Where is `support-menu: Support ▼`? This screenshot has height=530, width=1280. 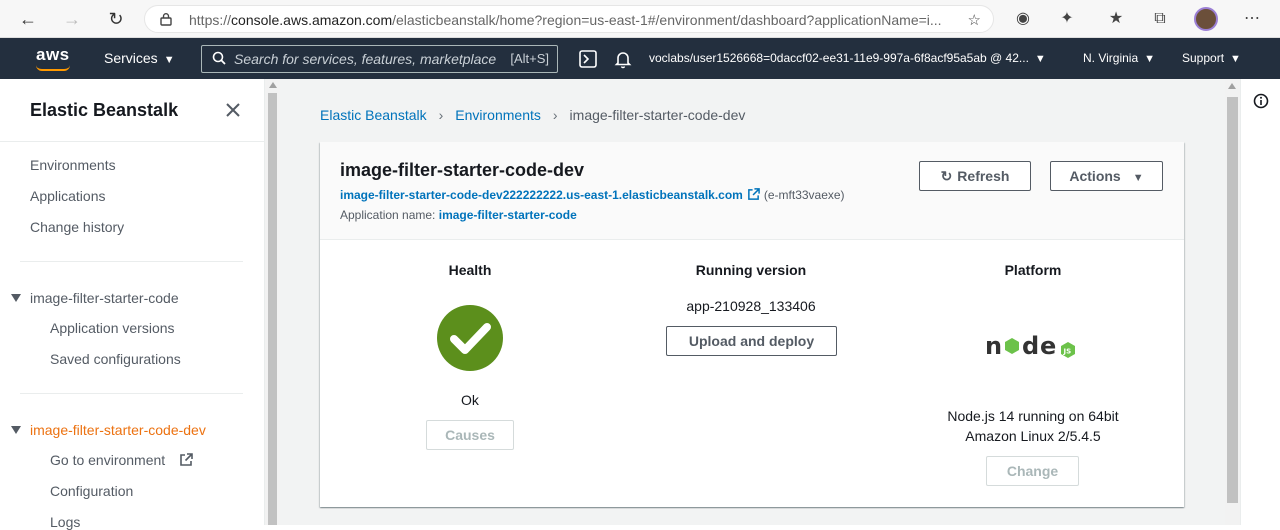
support-menu: Support ▼ is located at coordinates (1211, 58).